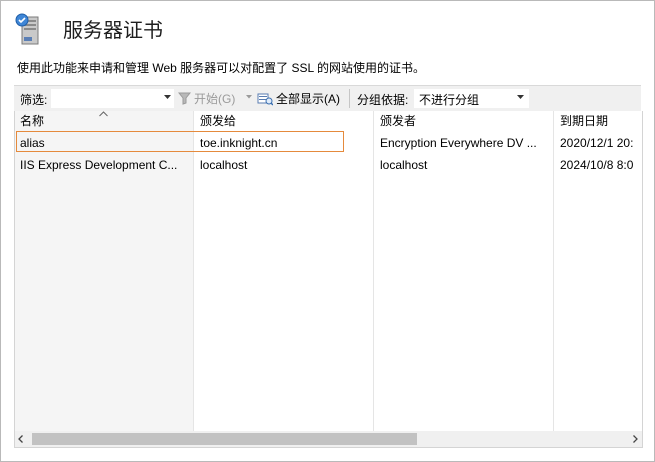 This screenshot has width=655, height=462. I want to click on group-by-label: 分组依据:, so click(383, 100).